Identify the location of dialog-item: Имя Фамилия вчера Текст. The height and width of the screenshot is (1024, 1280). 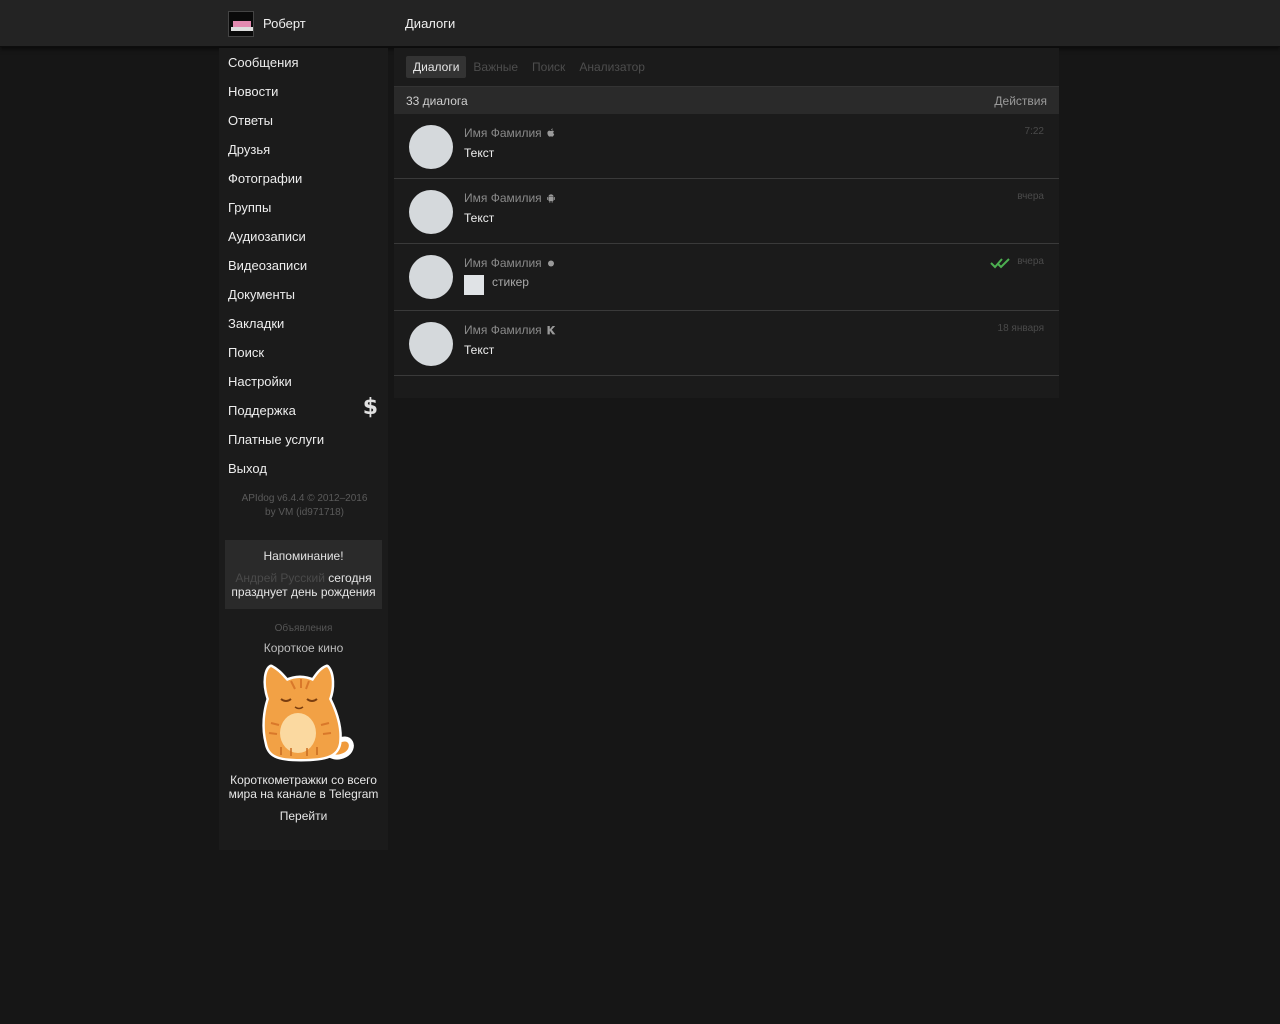
(726, 212).